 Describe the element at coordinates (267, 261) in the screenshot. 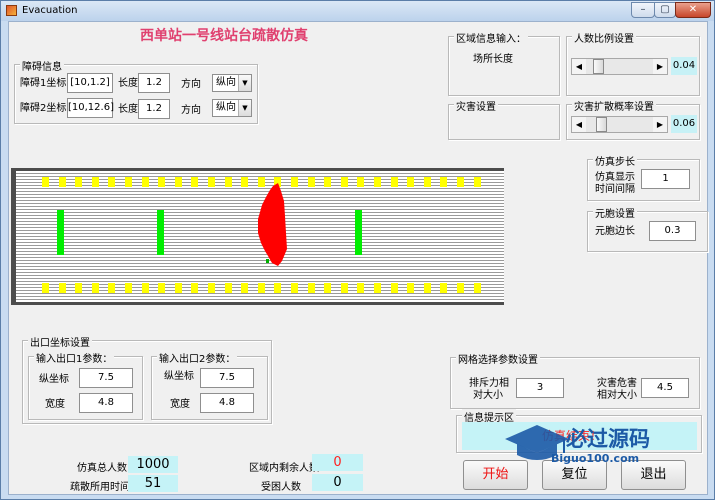

I see `person-mark` at that location.